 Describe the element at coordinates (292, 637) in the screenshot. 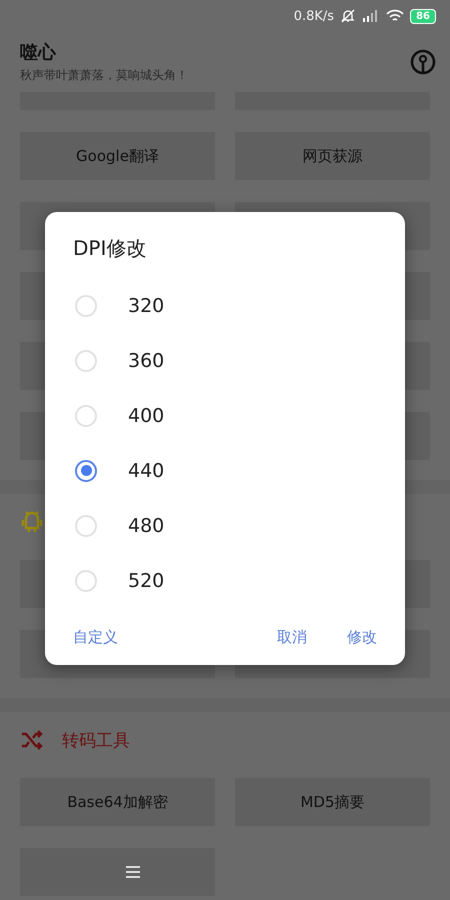

I see `dialog-button: 取消` at that location.